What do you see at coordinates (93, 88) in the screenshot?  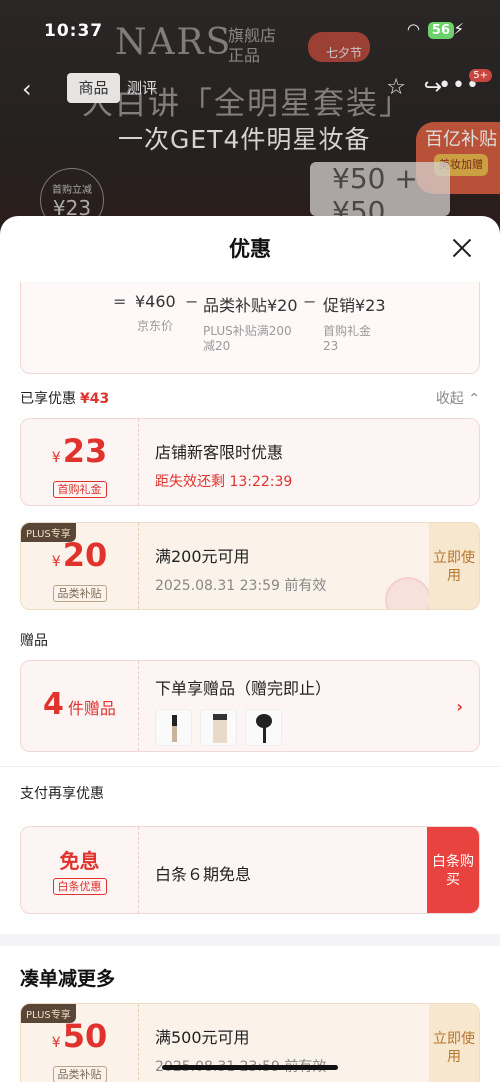 I see `tab-goods: 商品` at bounding box center [93, 88].